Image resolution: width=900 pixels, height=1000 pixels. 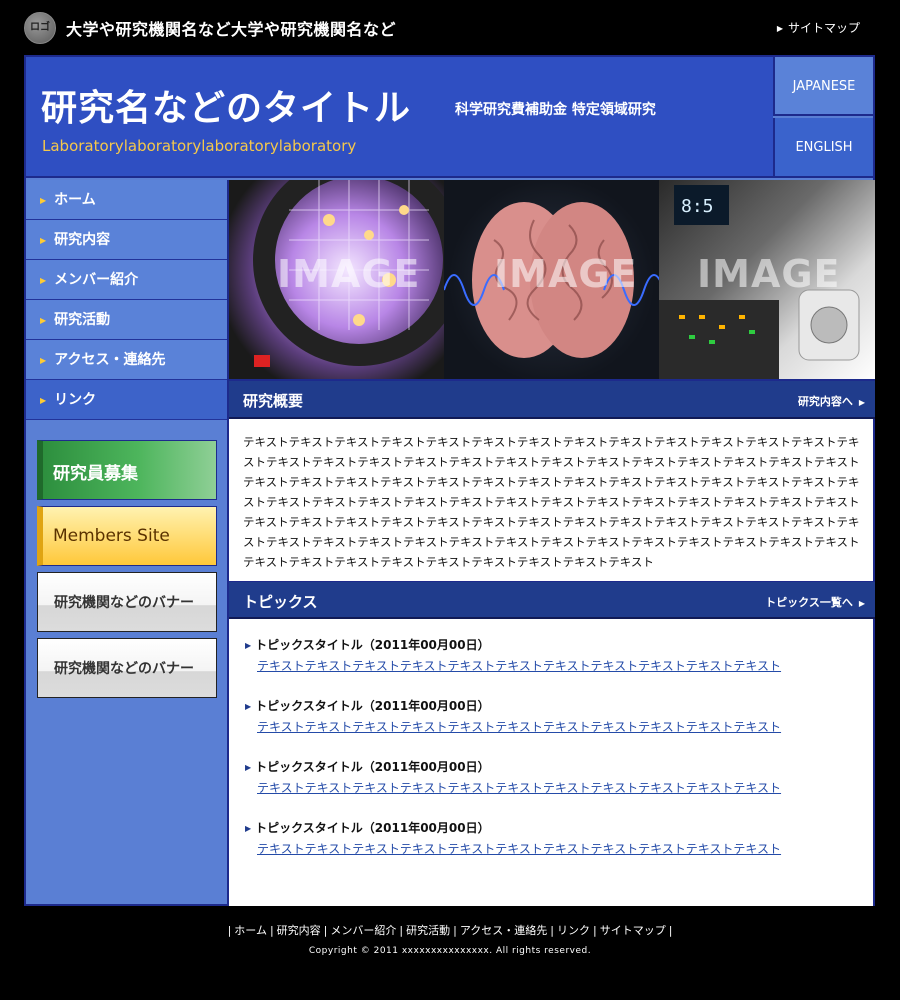 I want to click on nav-item-access: ▶ アクセス・連絡先, so click(x=126, y=360).